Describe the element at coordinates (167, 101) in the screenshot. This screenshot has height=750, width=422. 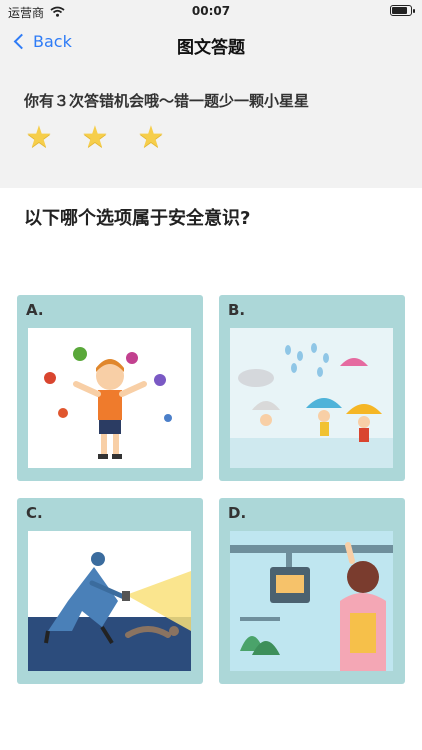
I see `chances-hint: 你有３次答错机会哦～错一题少一颗小星星` at that location.